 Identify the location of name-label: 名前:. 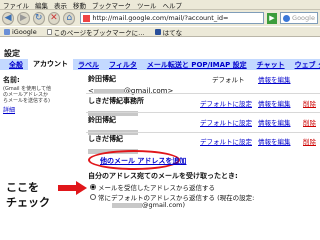
(11, 80).